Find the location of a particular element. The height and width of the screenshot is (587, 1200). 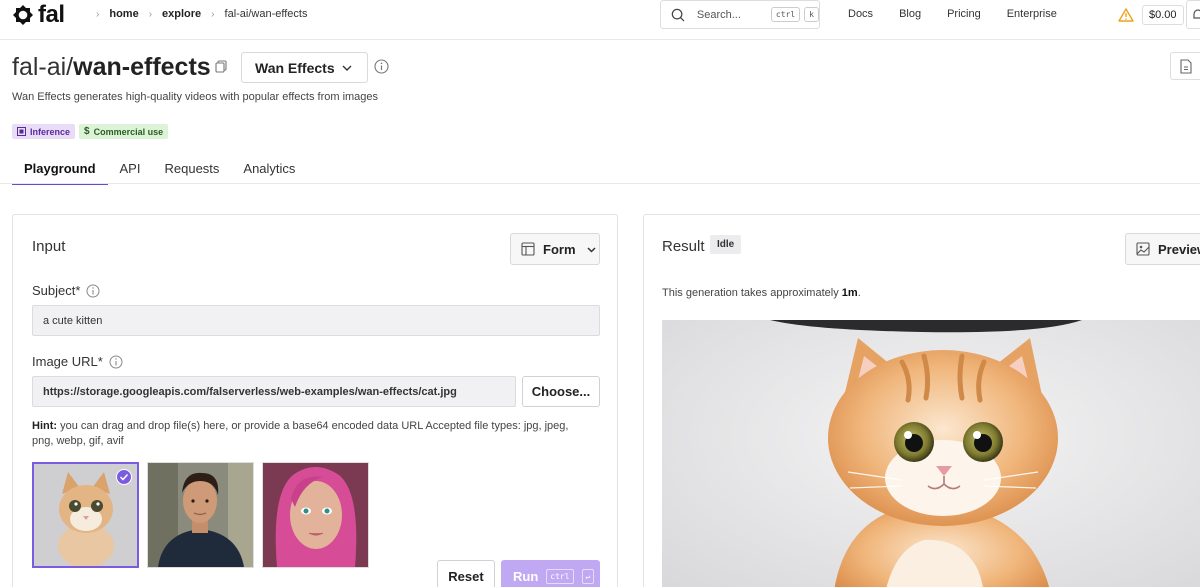

tab-api: API is located at coordinates (130, 170).